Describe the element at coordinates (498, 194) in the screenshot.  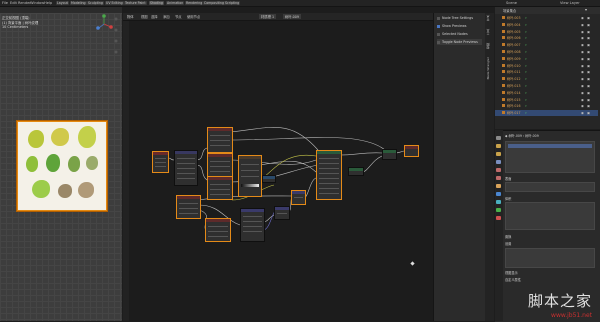
I see `modifier-tab-icon` at that location.